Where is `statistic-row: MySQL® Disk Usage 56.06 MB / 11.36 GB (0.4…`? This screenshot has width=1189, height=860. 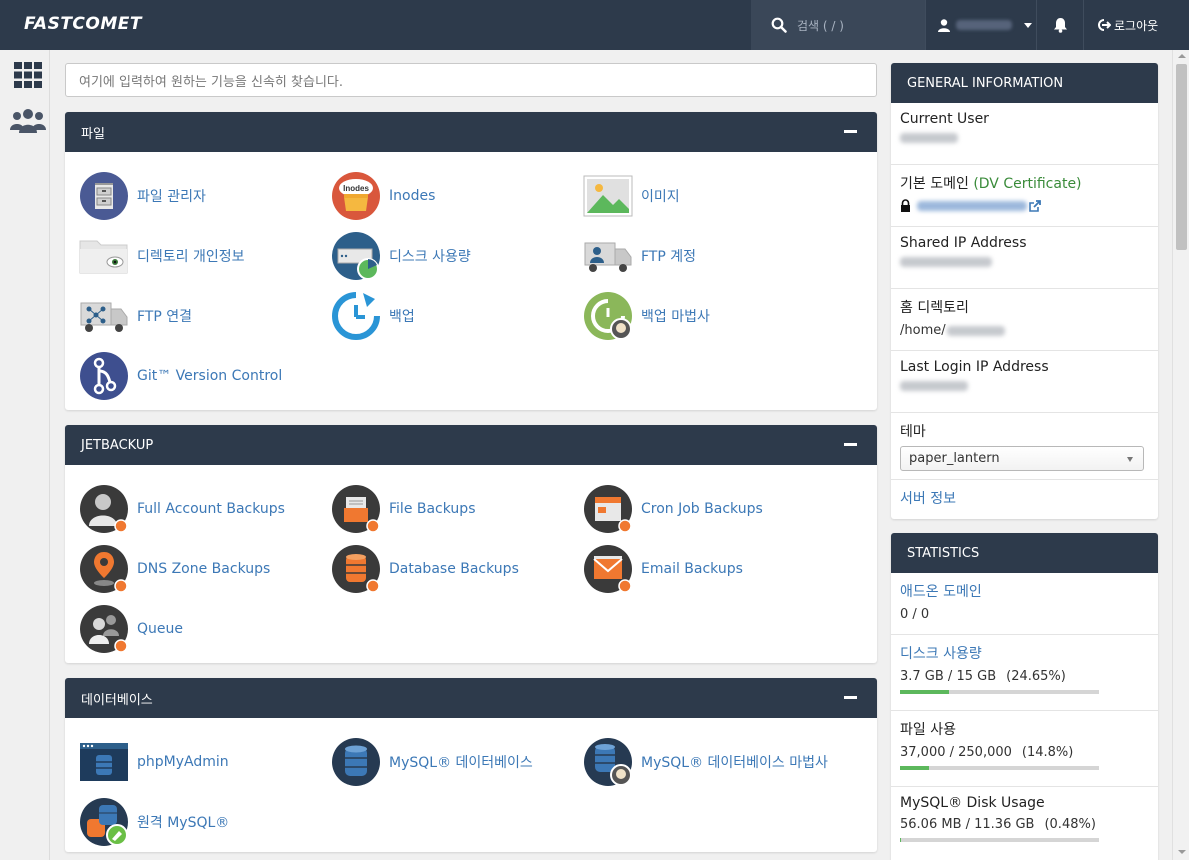 statistic-row: MySQL® Disk Usage 56.06 MB / 11.36 GB (0.4… is located at coordinates (1024, 823).